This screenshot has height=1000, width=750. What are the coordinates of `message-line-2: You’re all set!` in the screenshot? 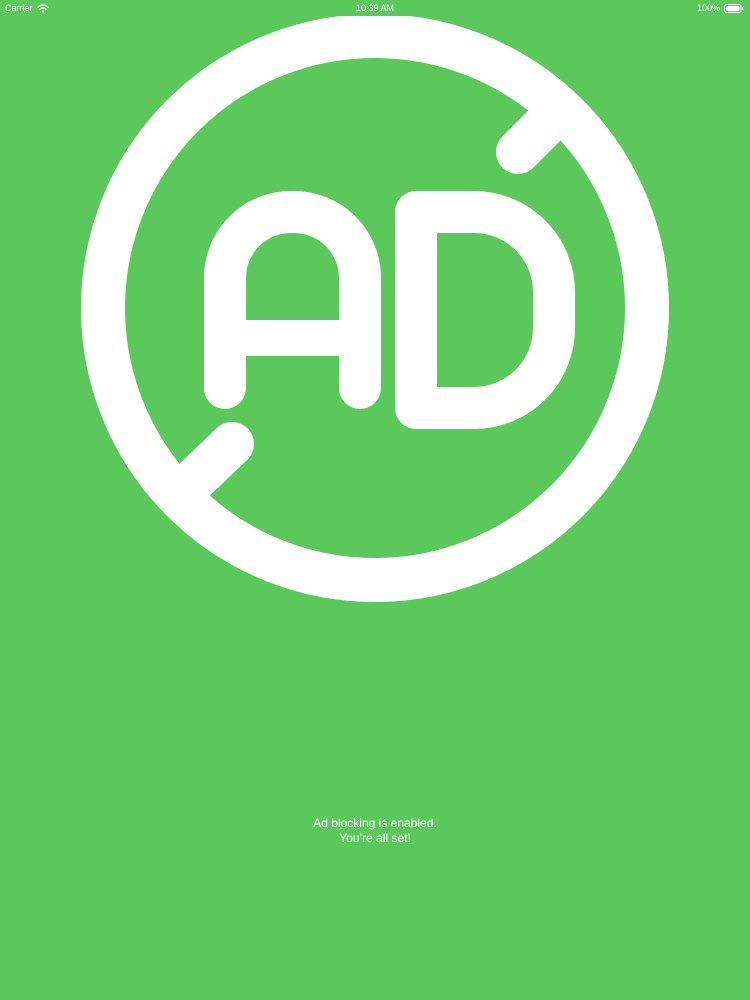 It's located at (375, 838).